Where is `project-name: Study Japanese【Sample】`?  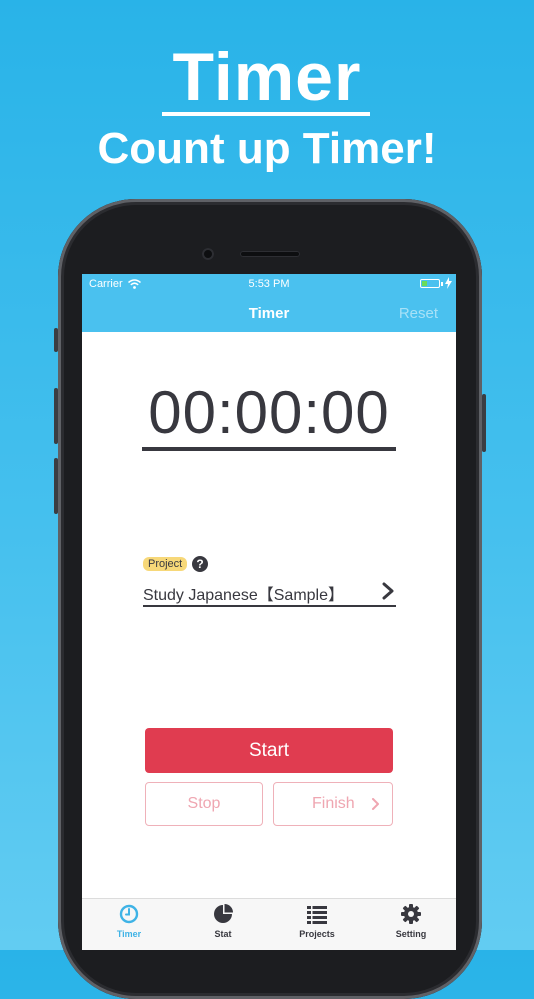 project-name: Study Japanese【Sample】 is located at coordinates (244, 595).